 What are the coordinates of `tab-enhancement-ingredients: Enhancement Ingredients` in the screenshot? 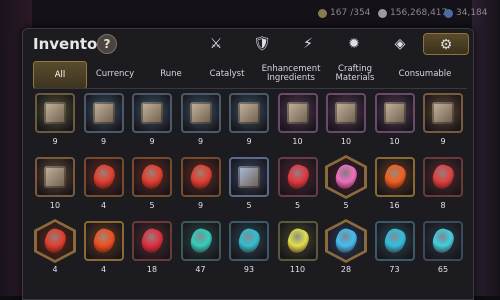 It's located at (291, 74).